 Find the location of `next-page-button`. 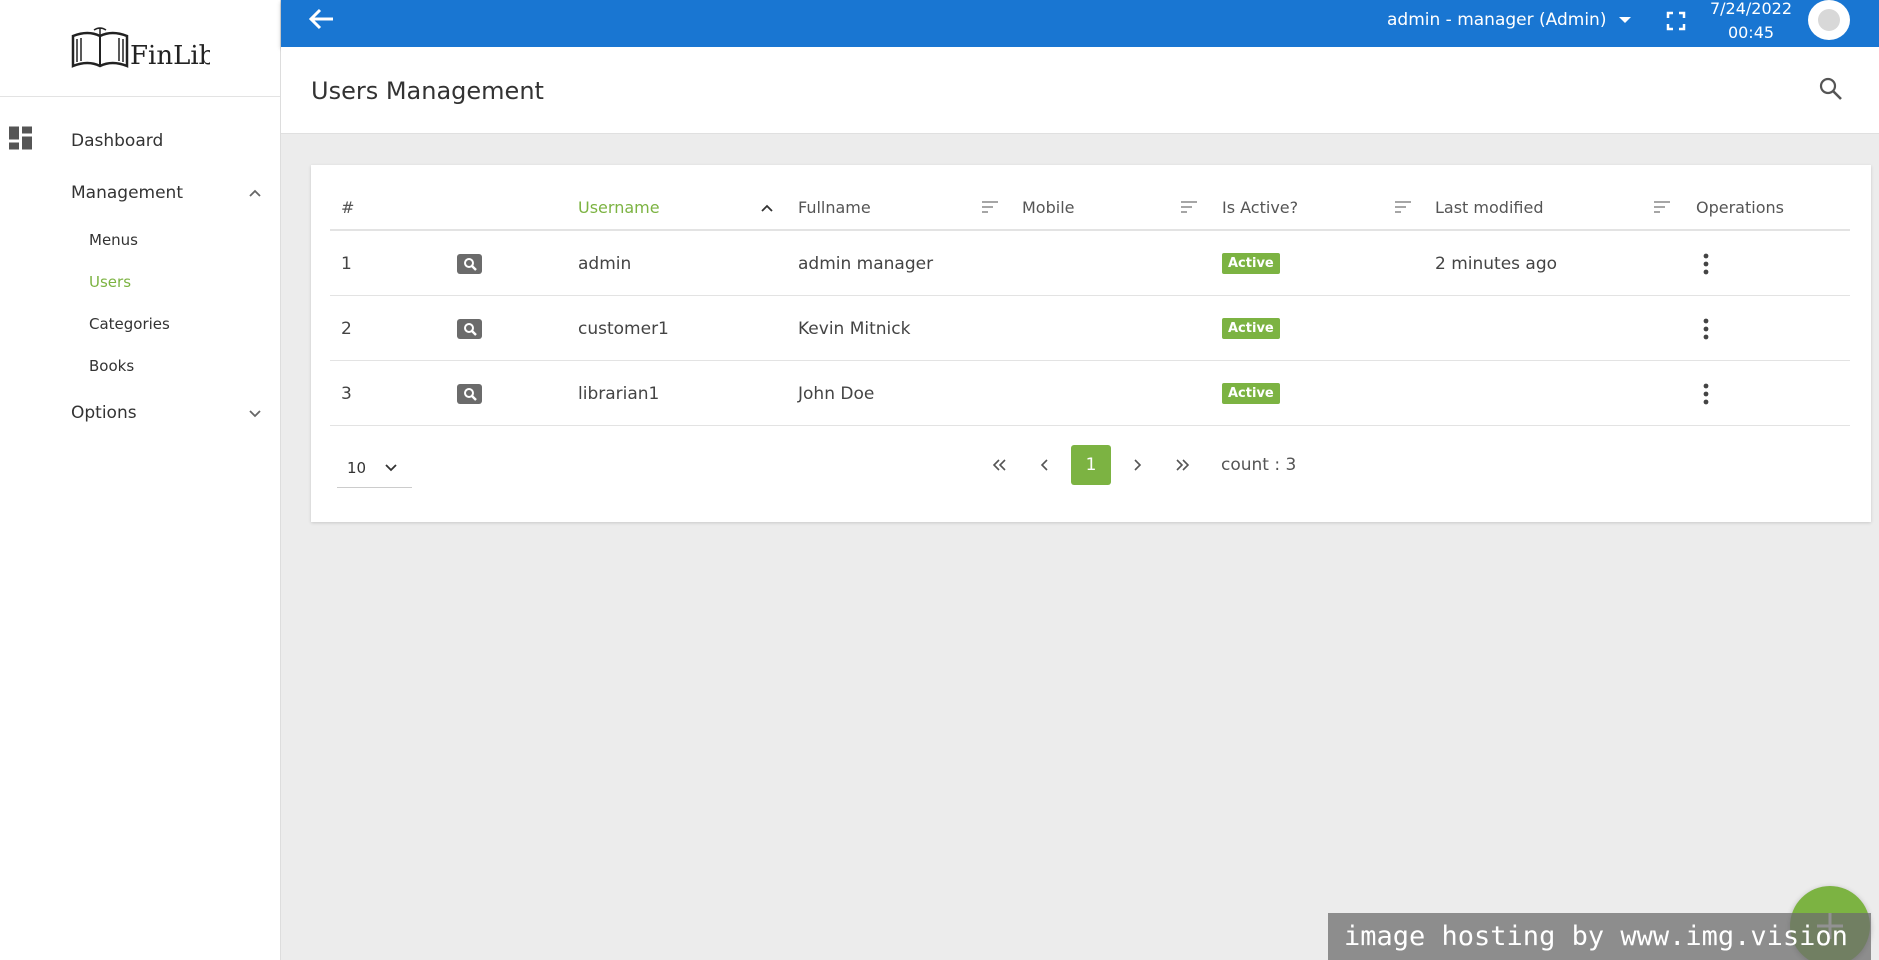

next-page-button is located at coordinates (1137, 465).